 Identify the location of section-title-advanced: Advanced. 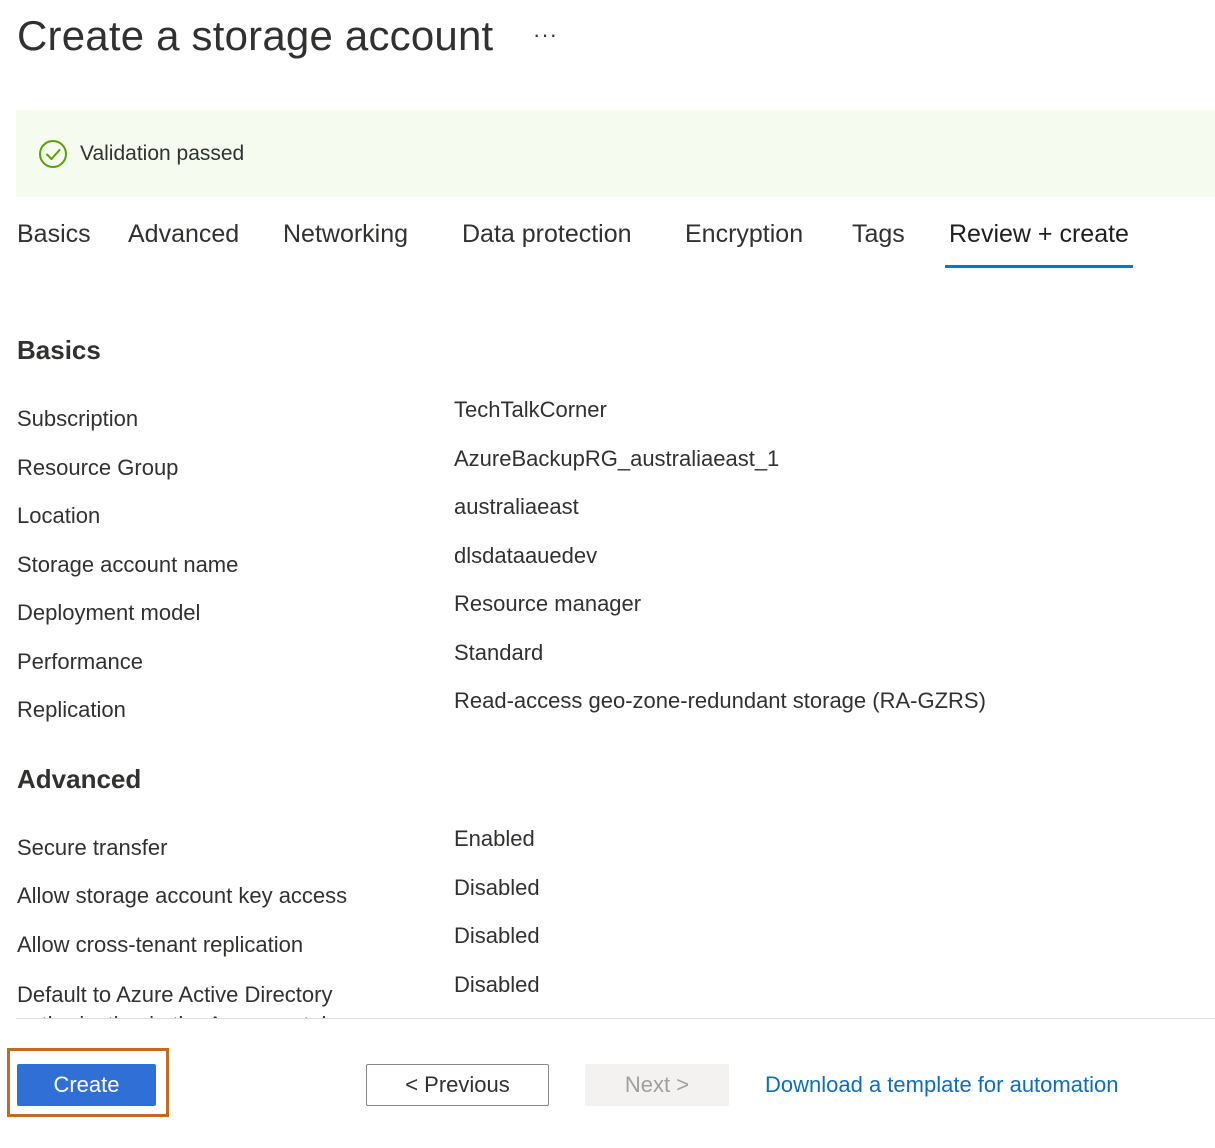
(79, 779).